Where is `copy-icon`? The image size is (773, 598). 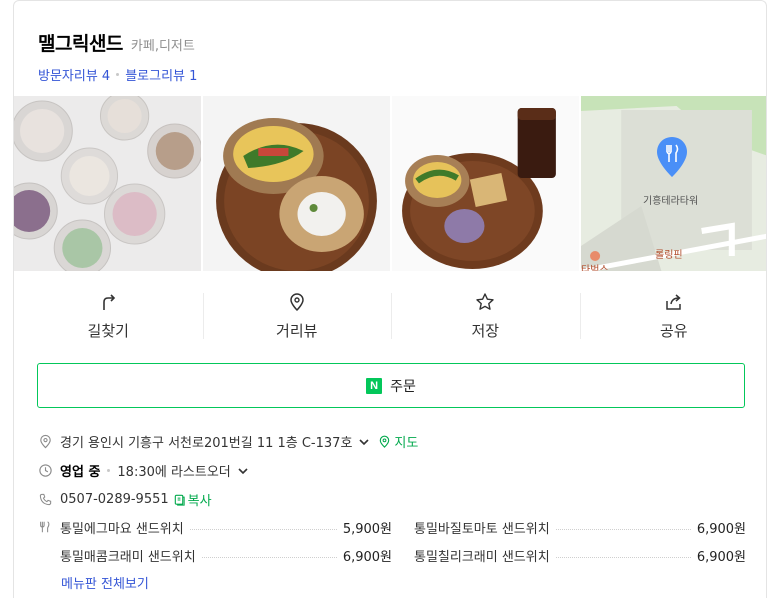
copy-icon is located at coordinates (179, 500).